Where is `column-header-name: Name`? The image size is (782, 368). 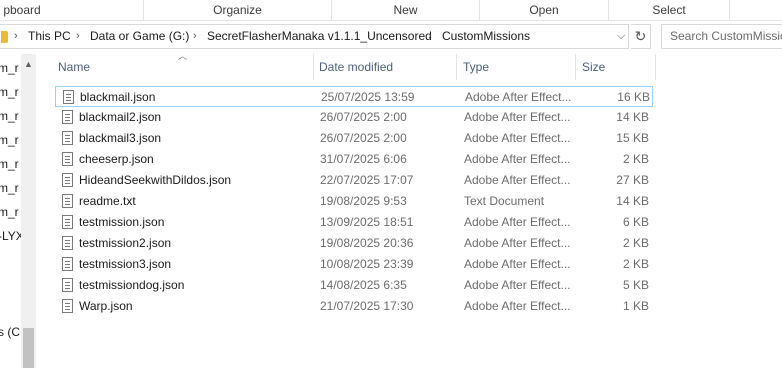 column-header-name: Name is located at coordinates (182, 67).